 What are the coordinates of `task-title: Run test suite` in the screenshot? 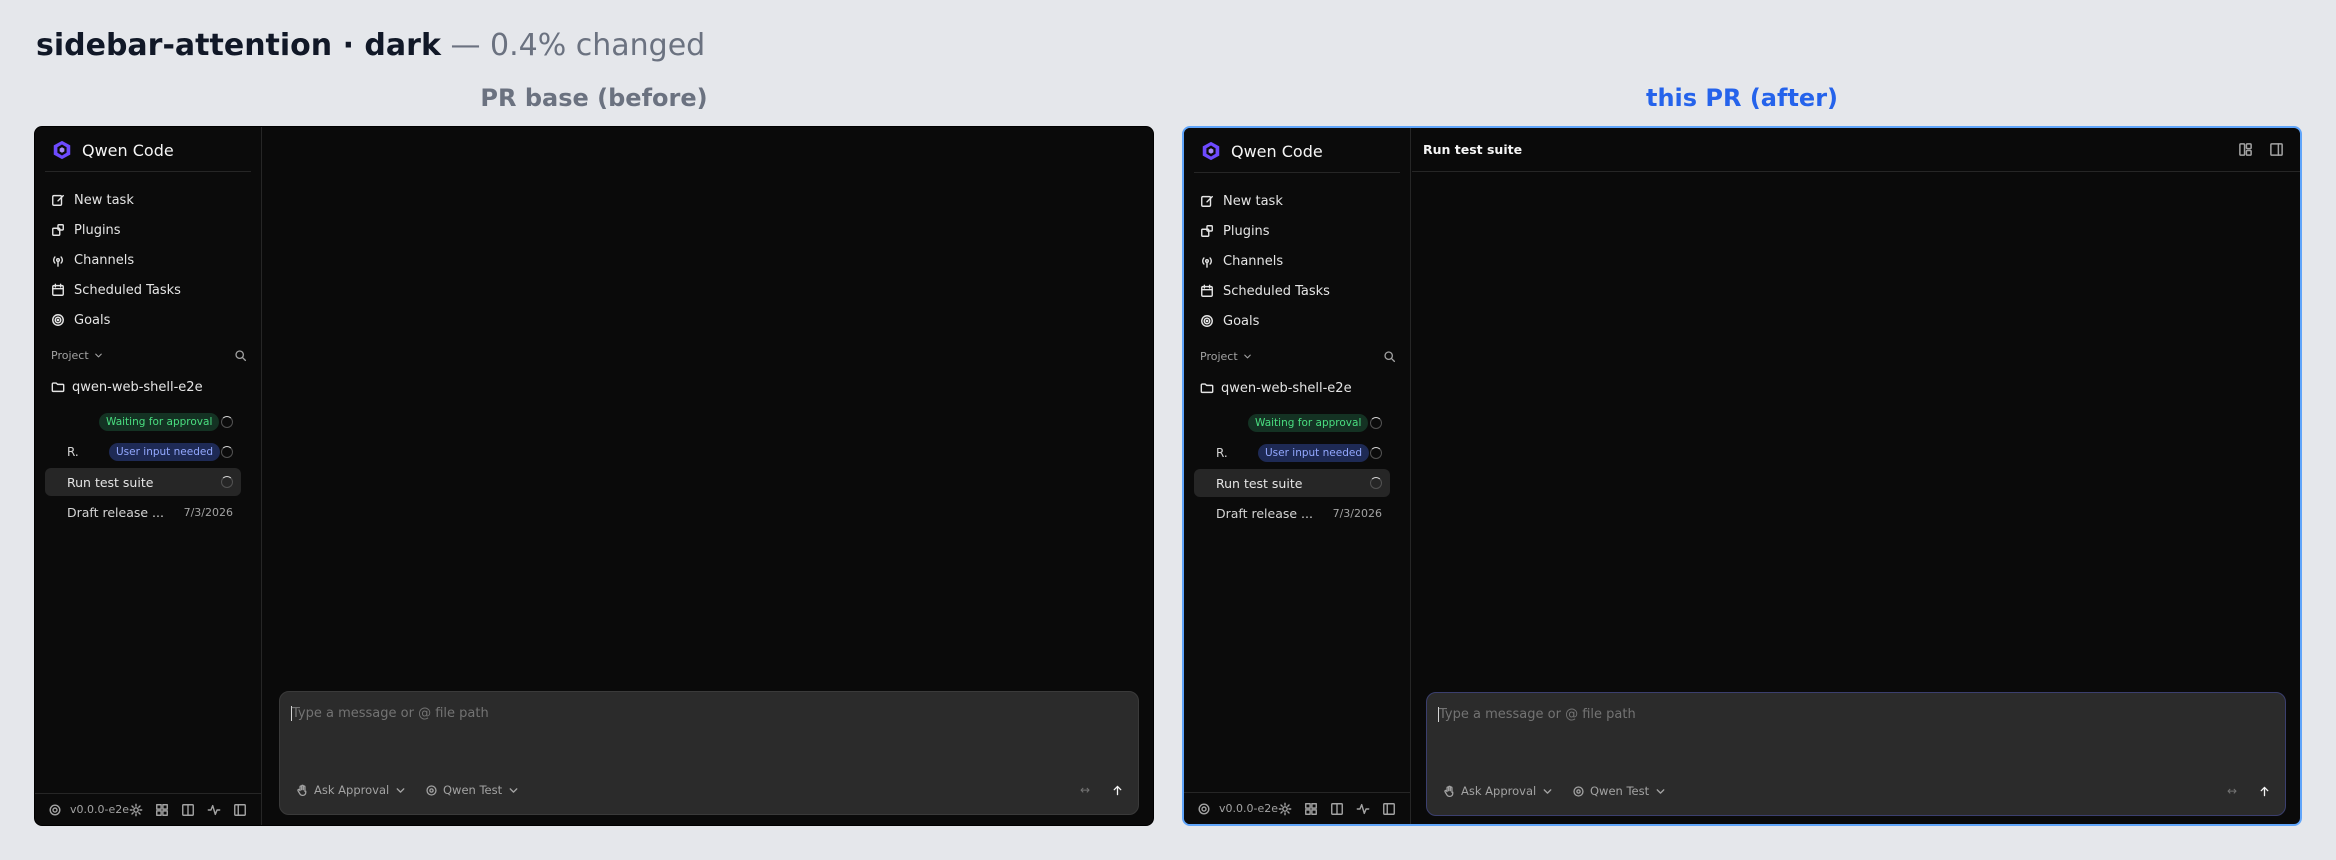 It's located at (1259, 483).